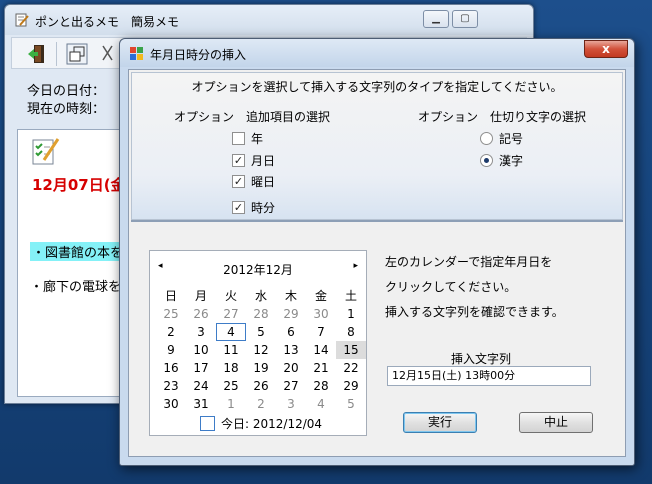  What do you see at coordinates (351, 368) in the screenshot?
I see `calendar-day: 22` at bounding box center [351, 368].